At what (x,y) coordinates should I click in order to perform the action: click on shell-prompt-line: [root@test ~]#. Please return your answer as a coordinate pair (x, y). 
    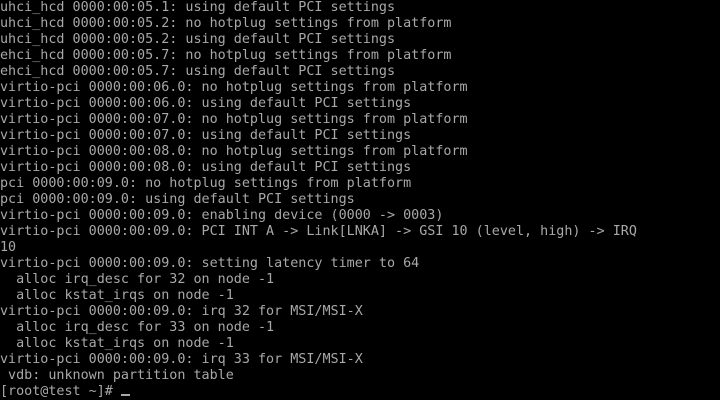
    Looking at the image, I should click on (360, 392).